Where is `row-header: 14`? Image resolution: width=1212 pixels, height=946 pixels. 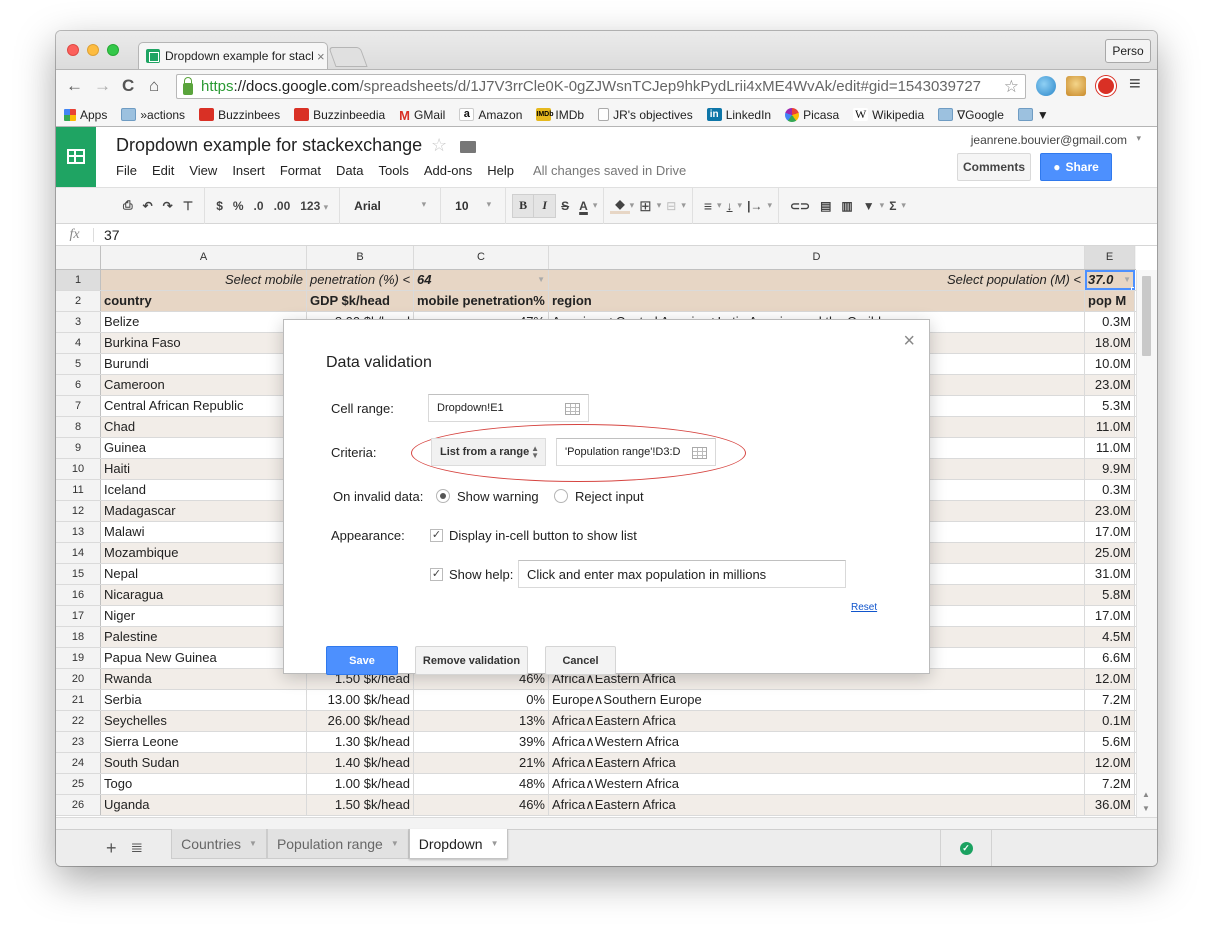 row-header: 14 is located at coordinates (78, 553).